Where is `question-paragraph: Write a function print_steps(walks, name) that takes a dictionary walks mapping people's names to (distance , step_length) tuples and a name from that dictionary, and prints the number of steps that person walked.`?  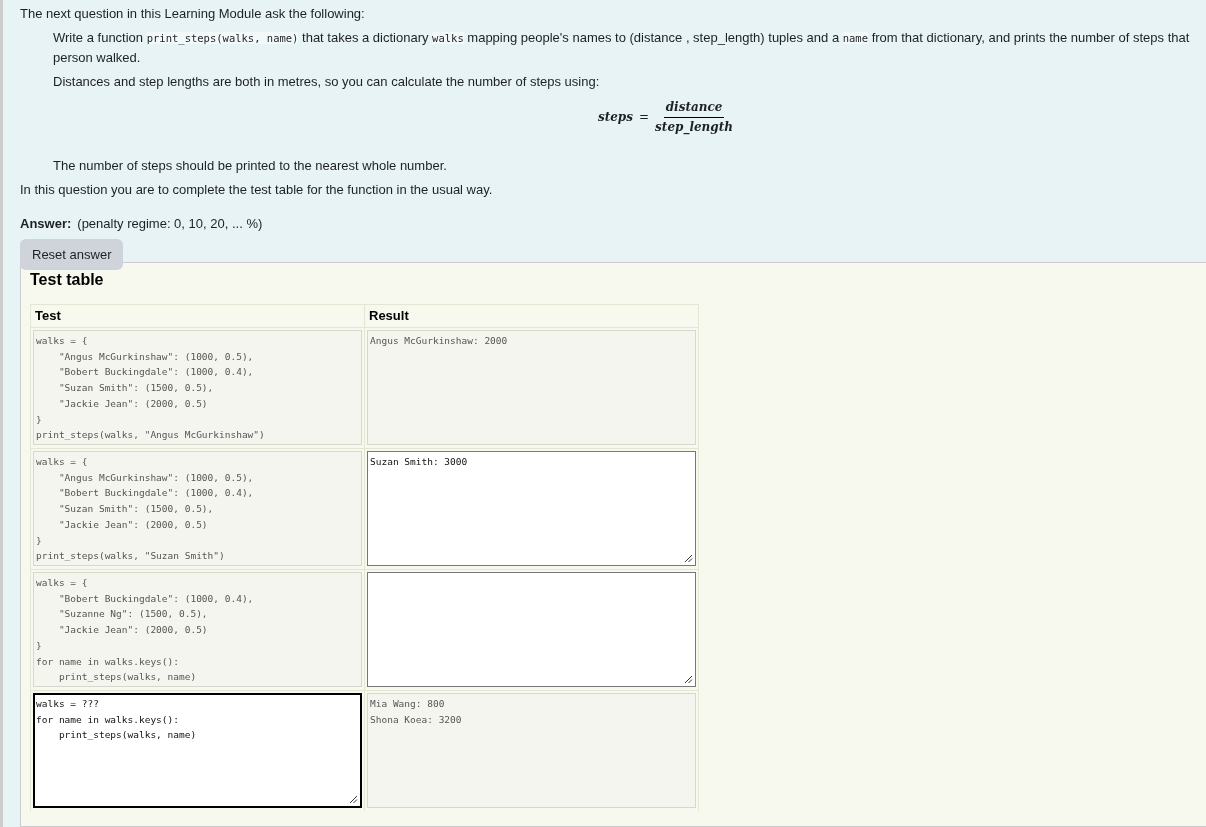 question-paragraph: Write a function print_steps(walks, name) that takes a dictionary walks mapping people's names to (distance , step_length) tuples and a name from that dictionary, and prints the number of steps that person walked. is located at coordinates (621, 48).